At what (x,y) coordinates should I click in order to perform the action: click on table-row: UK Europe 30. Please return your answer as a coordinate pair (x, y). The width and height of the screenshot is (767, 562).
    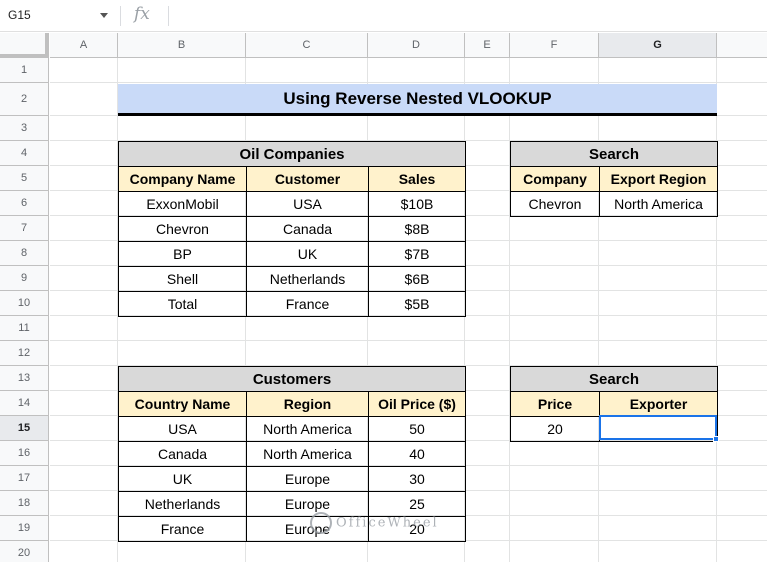
    Looking at the image, I should click on (292, 479).